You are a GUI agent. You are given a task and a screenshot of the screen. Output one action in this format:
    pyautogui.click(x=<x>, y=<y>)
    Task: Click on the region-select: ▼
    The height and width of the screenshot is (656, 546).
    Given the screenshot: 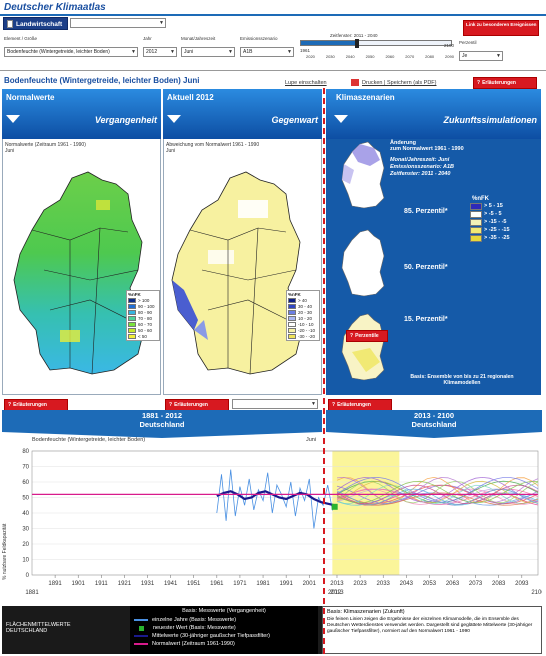 What is the action you would take?
    pyautogui.click(x=275, y=404)
    